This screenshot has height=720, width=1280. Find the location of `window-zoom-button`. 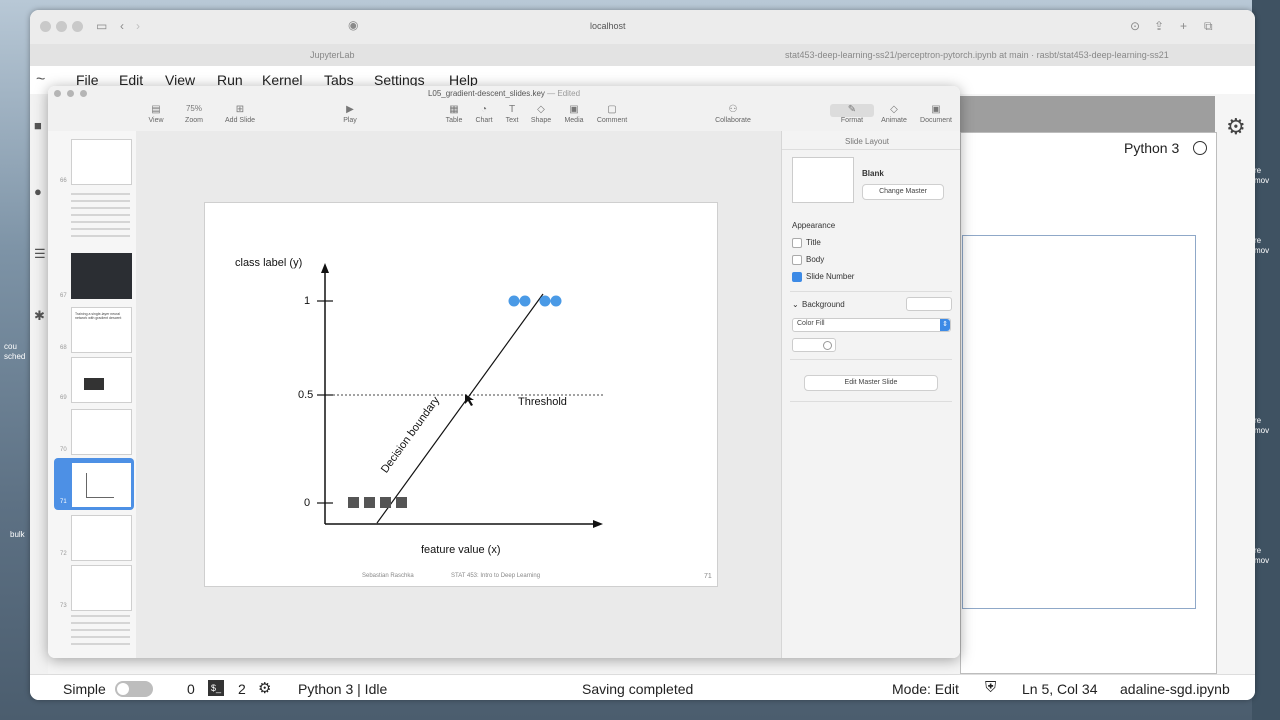

window-zoom-button is located at coordinates (77, 26).